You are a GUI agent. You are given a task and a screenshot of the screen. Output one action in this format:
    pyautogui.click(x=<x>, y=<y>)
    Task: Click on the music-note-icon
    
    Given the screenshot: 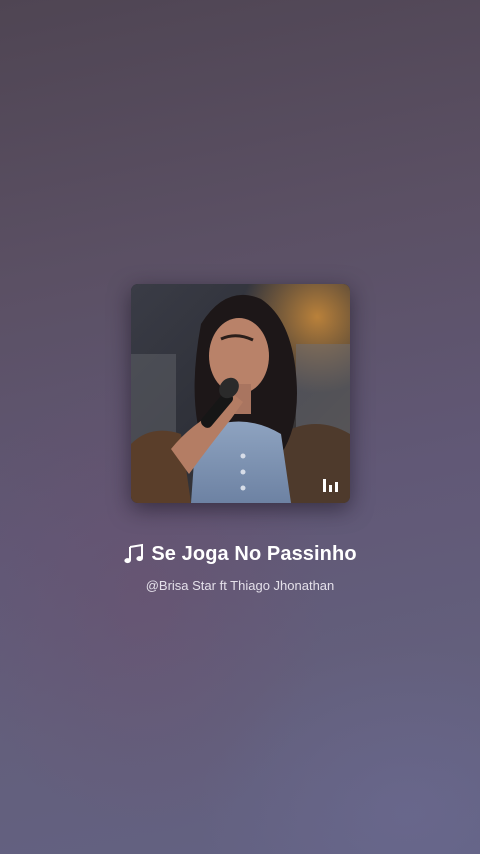 What is the action you would take?
    pyautogui.click(x=134, y=554)
    